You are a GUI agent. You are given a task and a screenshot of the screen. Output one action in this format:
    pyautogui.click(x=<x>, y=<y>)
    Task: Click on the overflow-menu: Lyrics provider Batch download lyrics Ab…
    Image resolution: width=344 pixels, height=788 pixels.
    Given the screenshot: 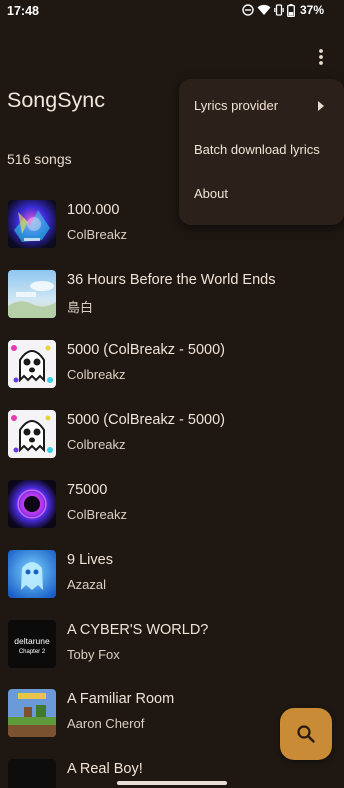 What is the action you would take?
    pyautogui.click(x=261, y=152)
    